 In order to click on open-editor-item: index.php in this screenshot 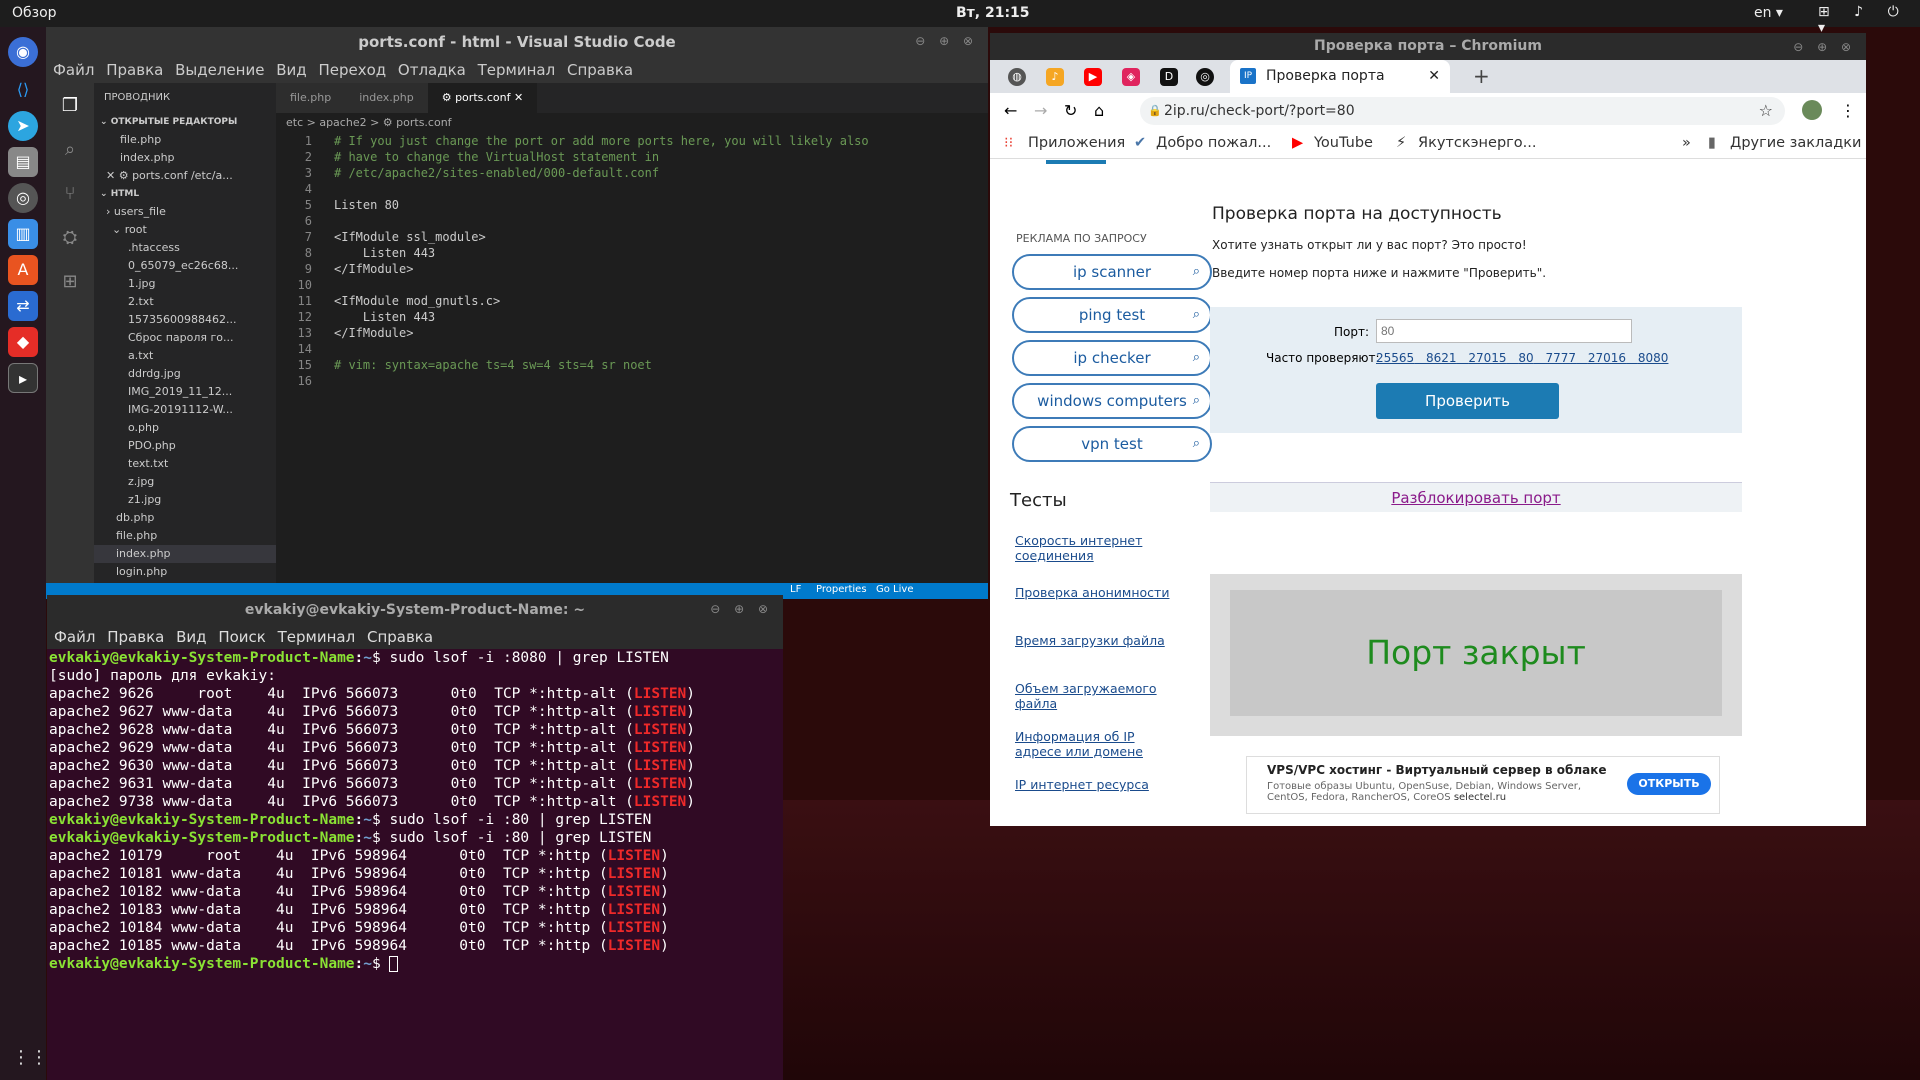, I will do `click(185, 158)`.